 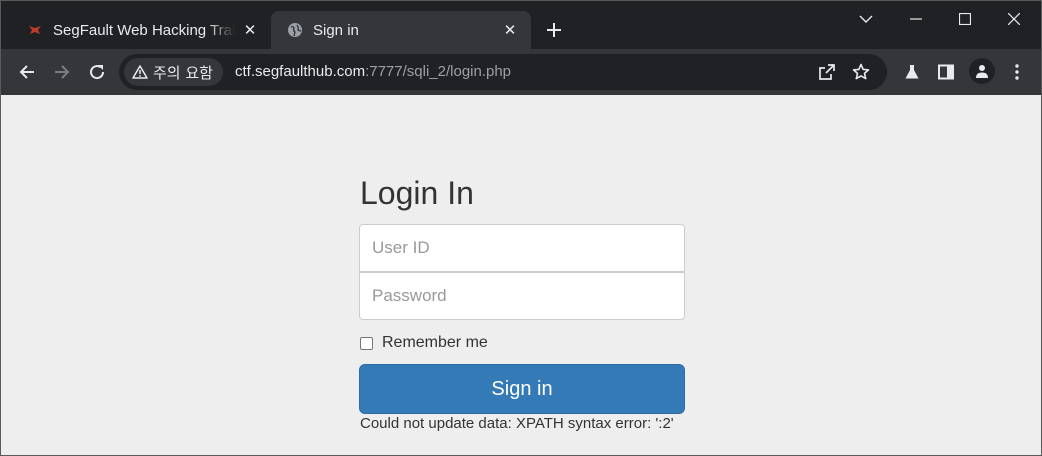 What do you see at coordinates (35, 30) in the screenshot?
I see `segfault-logo-icon` at bounding box center [35, 30].